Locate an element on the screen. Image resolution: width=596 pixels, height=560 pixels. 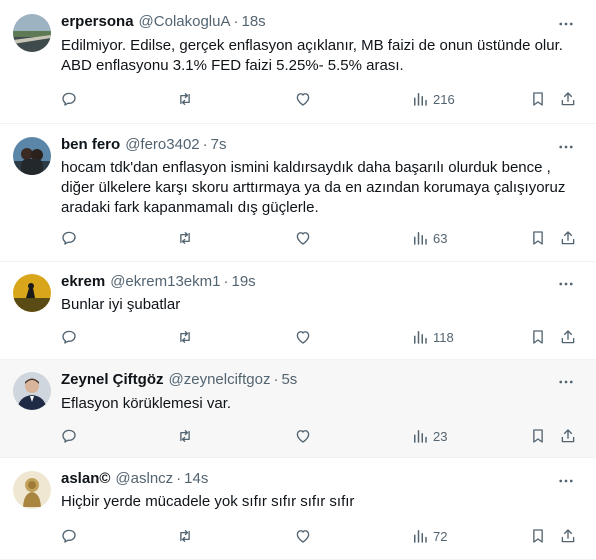
views-button: 216 is located at coordinates (433, 99).